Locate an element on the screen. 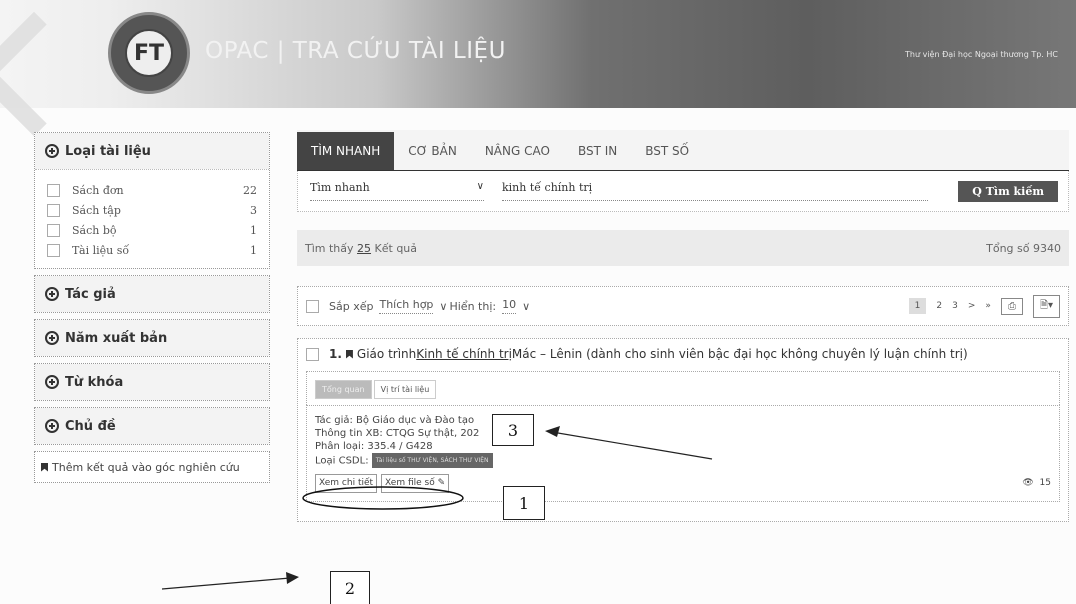 This screenshot has height=604, width=1076. callout-3: 3 is located at coordinates (513, 430).